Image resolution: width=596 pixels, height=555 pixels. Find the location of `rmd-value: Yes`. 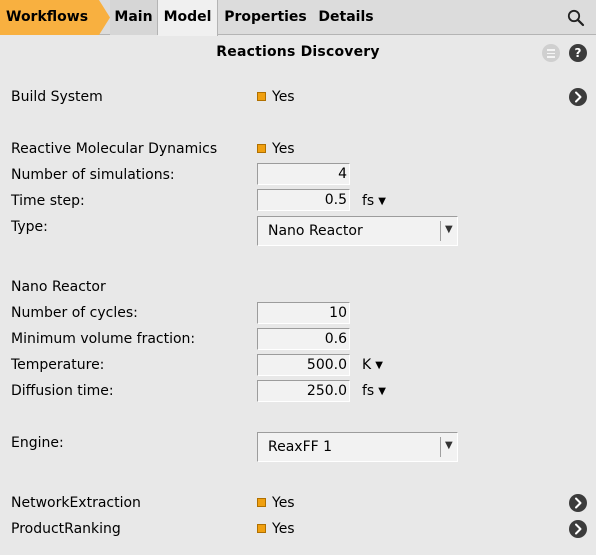

rmd-value: Yes is located at coordinates (283, 149).